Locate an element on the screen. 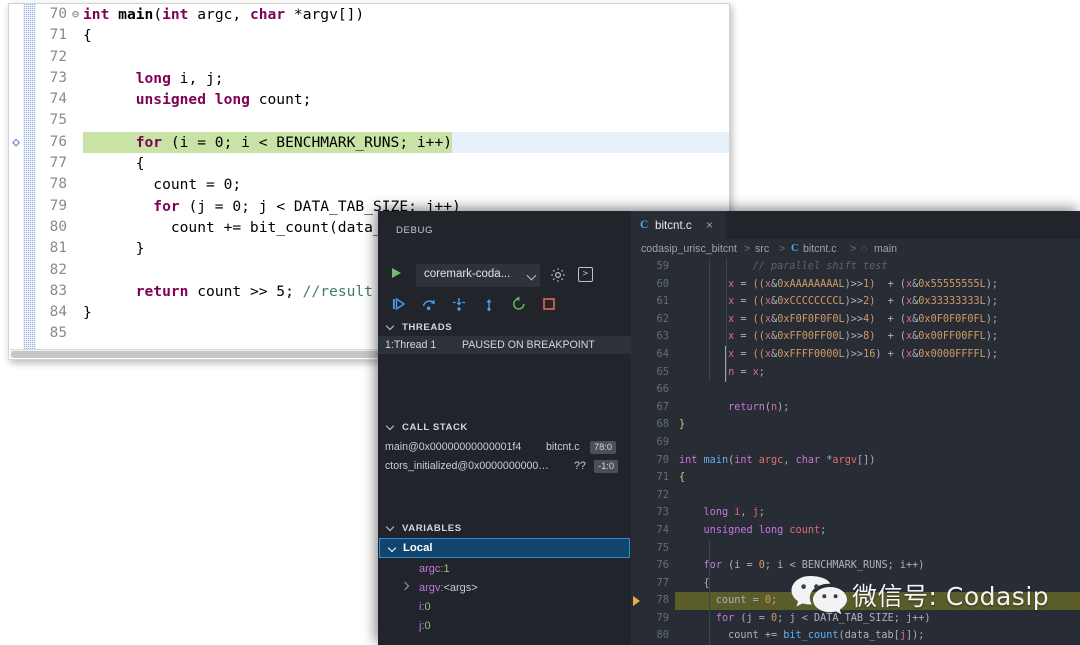  breadcrumb-item-folder: src is located at coordinates (762, 249).